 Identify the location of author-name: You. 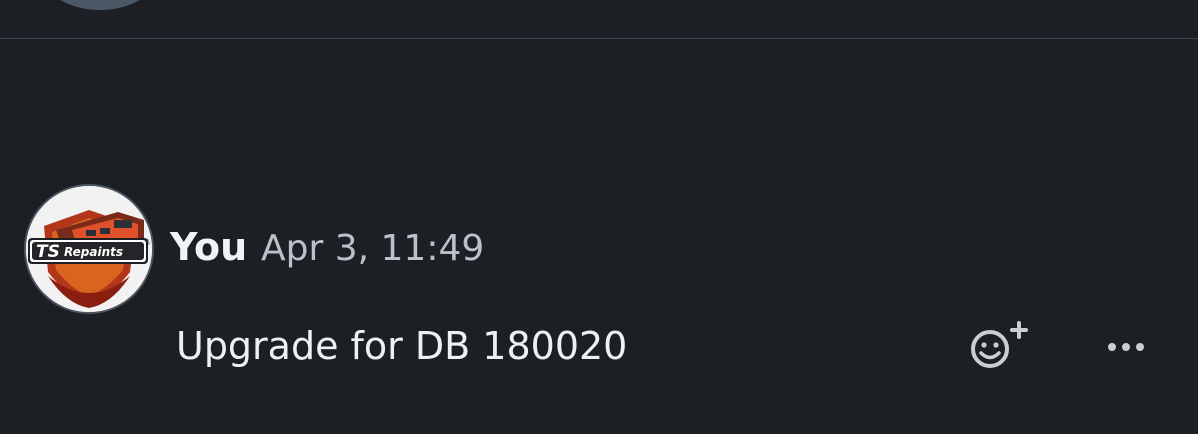
(208, 247).